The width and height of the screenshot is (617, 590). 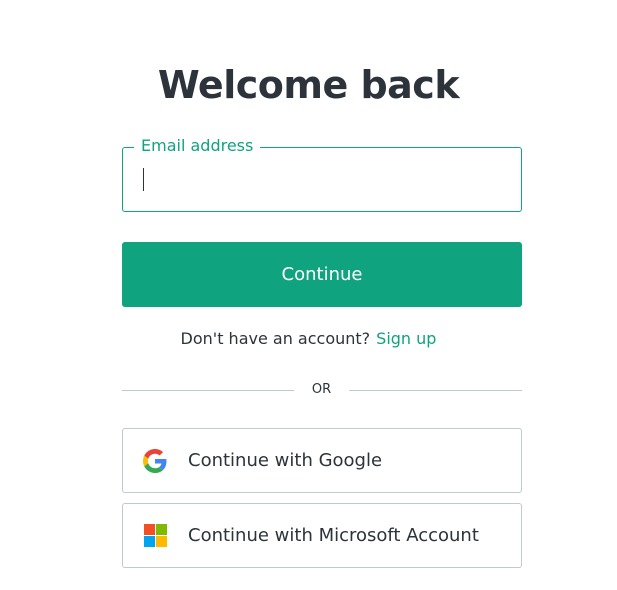 What do you see at coordinates (197, 146) in the screenshot?
I see `email-field-label: Email address` at bounding box center [197, 146].